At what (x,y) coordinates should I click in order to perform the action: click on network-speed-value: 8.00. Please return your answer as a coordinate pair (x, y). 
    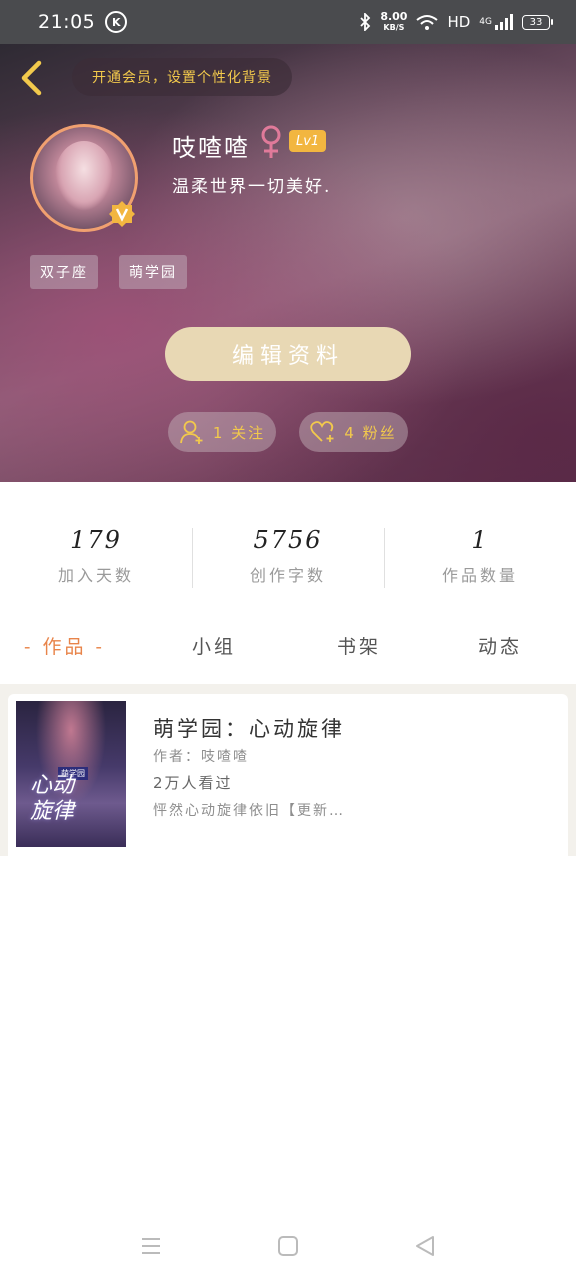
    Looking at the image, I should click on (394, 16).